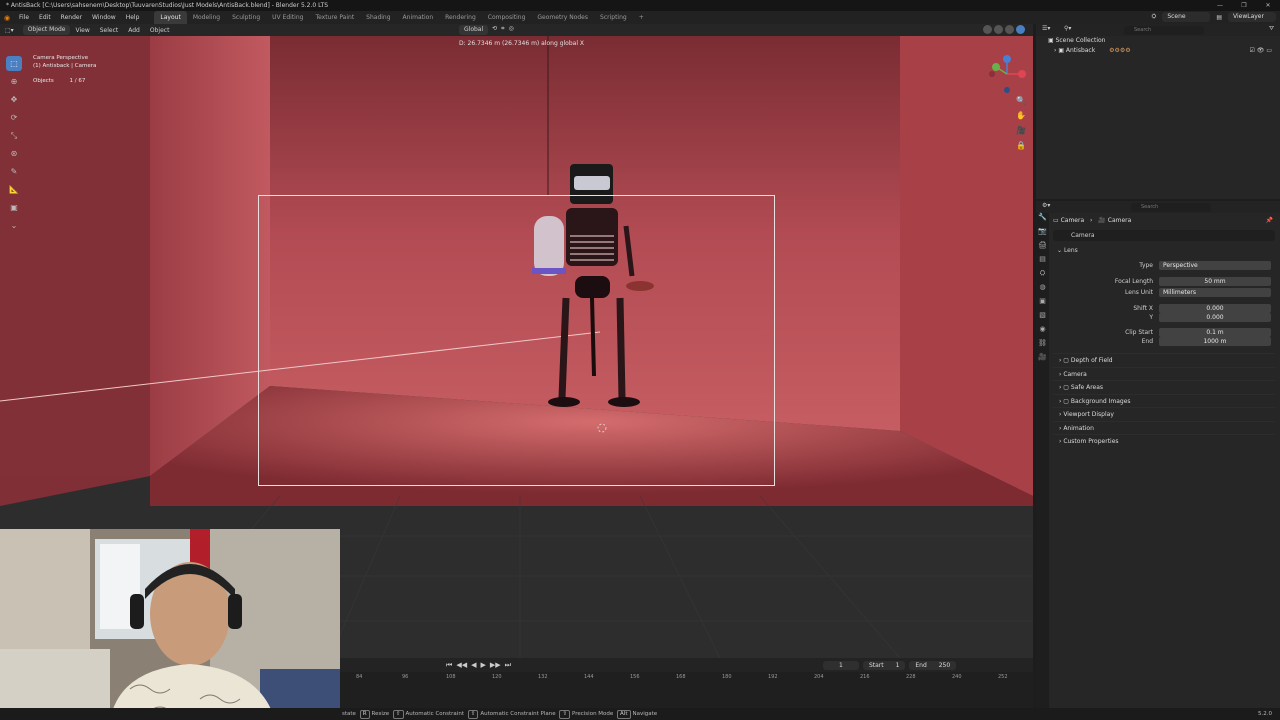 This screenshot has height=720, width=1280. What do you see at coordinates (14, 225) in the screenshot?
I see `extra-tool-icon: ⌄` at bounding box center [14, 225].